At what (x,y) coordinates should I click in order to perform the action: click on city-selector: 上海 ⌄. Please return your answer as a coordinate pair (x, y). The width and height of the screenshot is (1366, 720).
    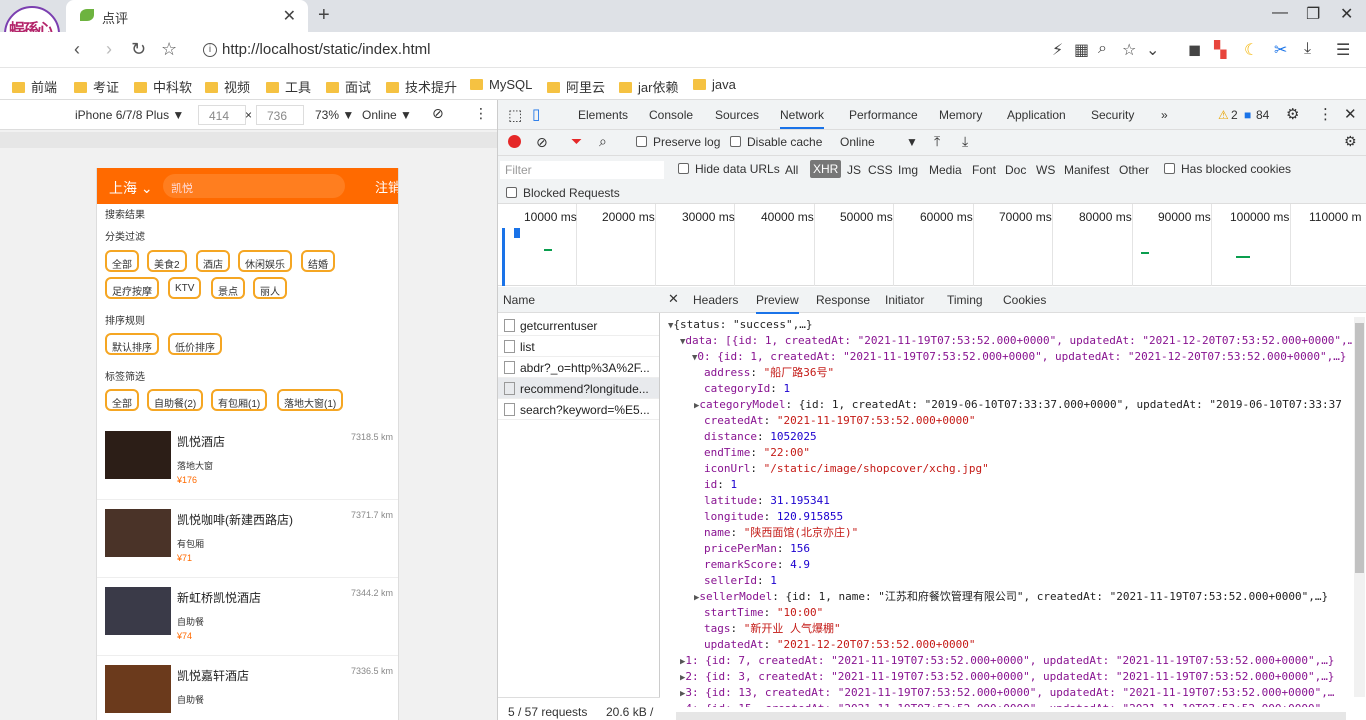
    Looking at the image, I should click on (131, 188).